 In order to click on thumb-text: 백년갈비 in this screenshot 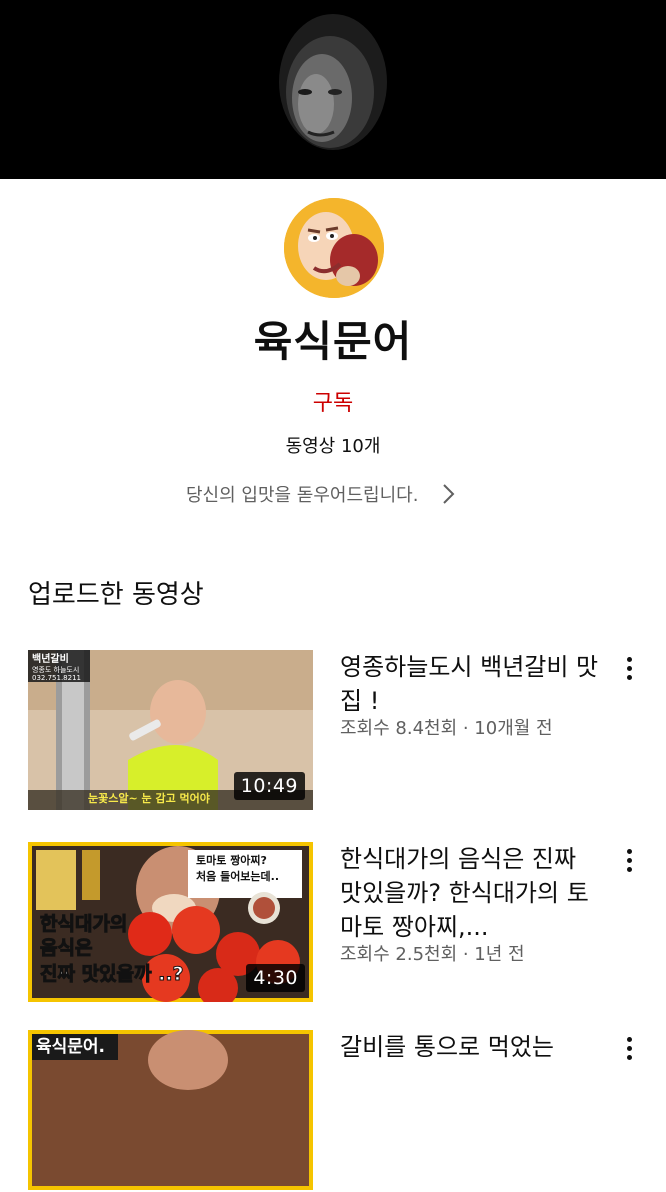, I will do `click(50, 658)`.